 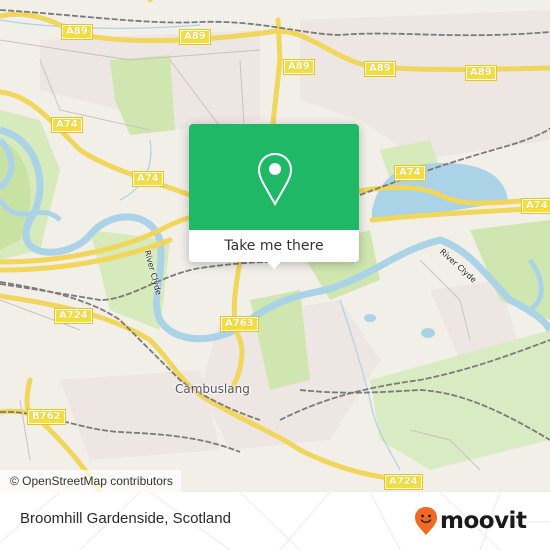 I want to click on road-shield-b762: B762, so click(x=46, y=417).